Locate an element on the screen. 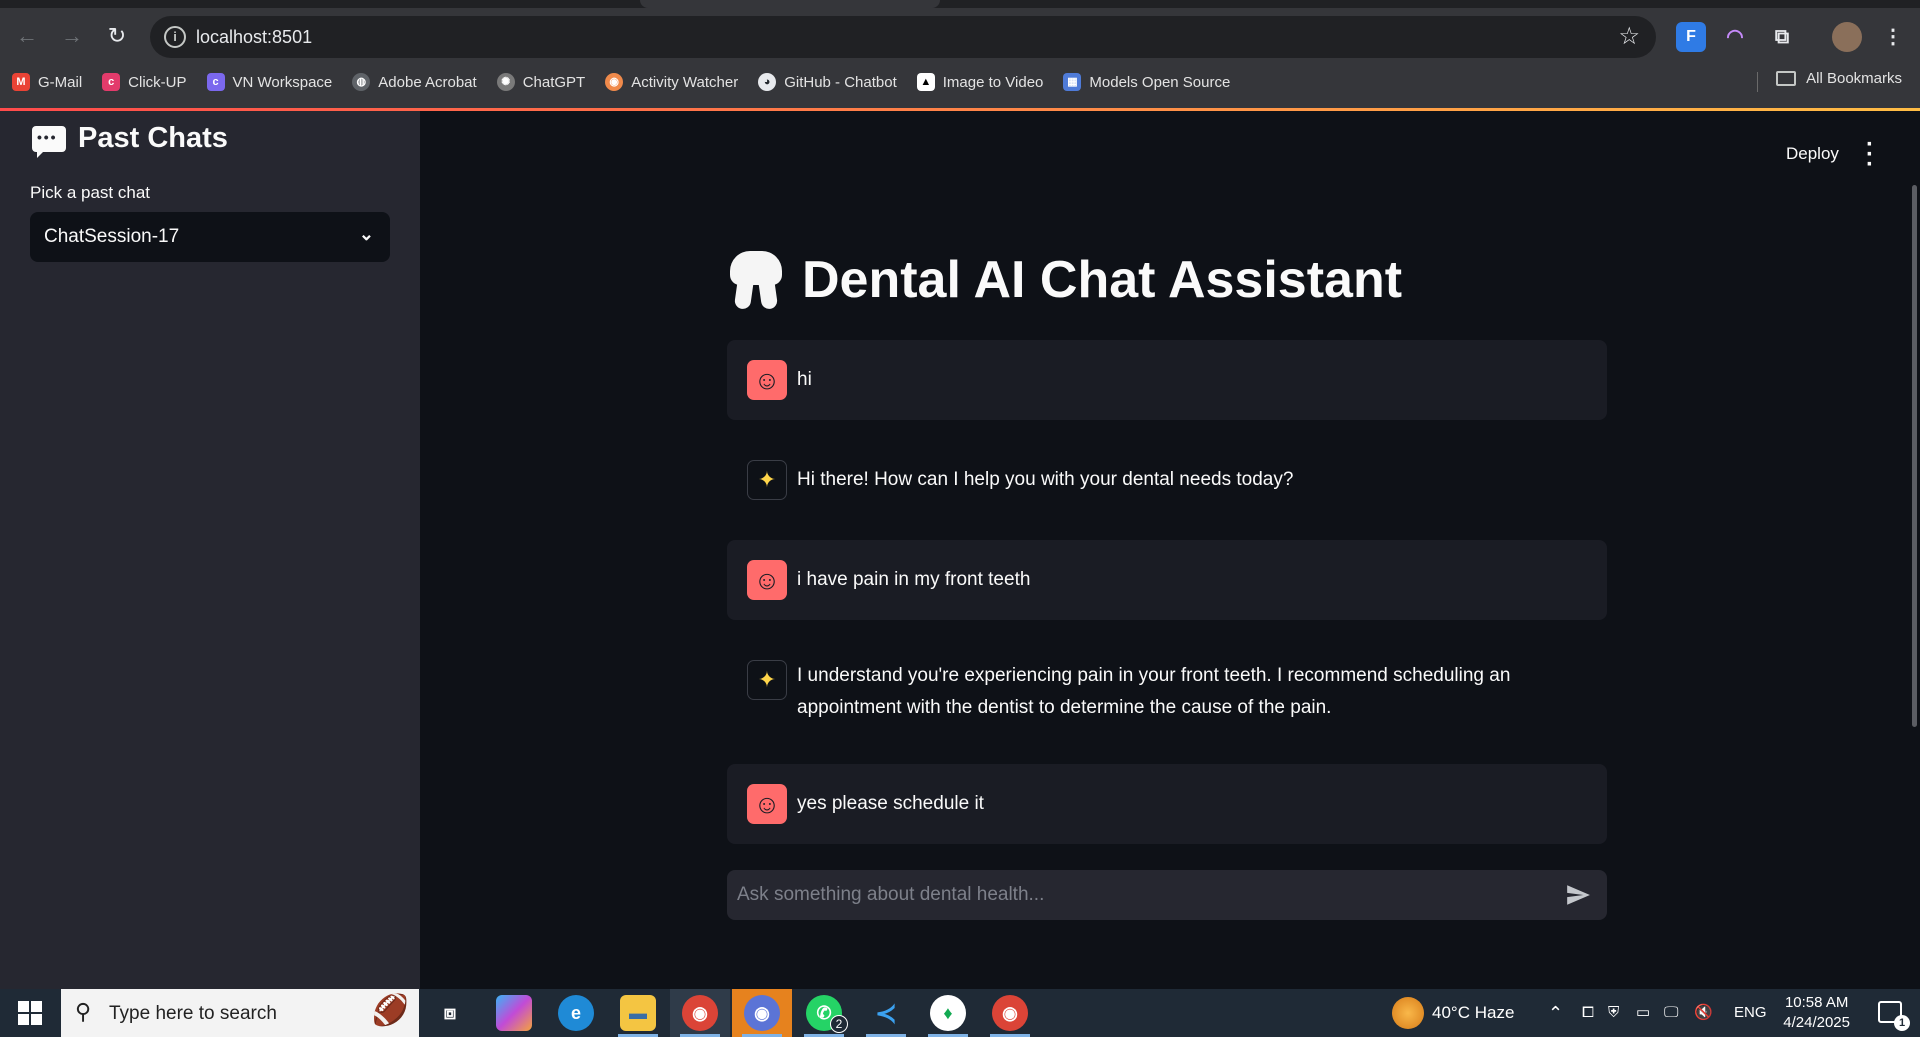  taskbar-search-placeholder: Type here to search is located at coordinates (193, 1013).